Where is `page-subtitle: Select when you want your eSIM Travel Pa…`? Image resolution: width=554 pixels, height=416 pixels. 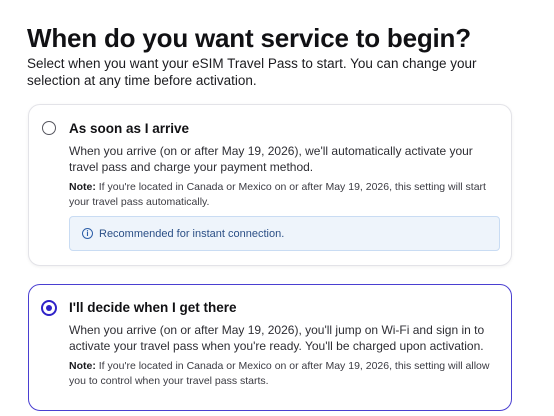
page-subtitle: Select when you want your eSIM Travel Pa… is located at coordinates (252, 72).